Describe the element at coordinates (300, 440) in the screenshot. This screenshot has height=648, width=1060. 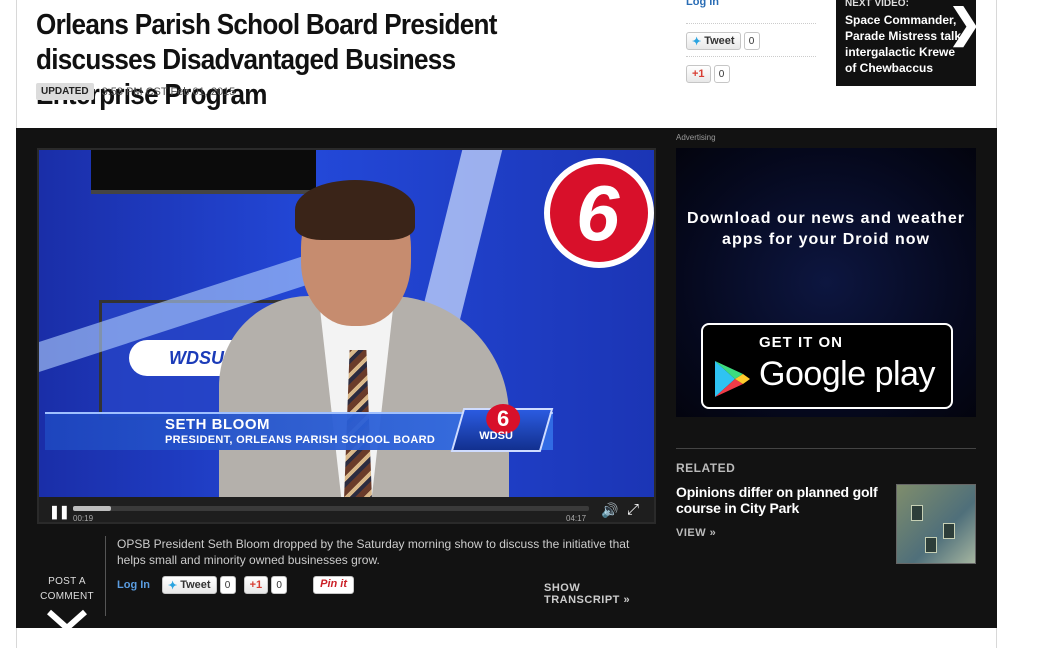
I see `lower-third-role: PRESIDENT, ORLEANS PARISH SCHOOL BOARD` at that location.